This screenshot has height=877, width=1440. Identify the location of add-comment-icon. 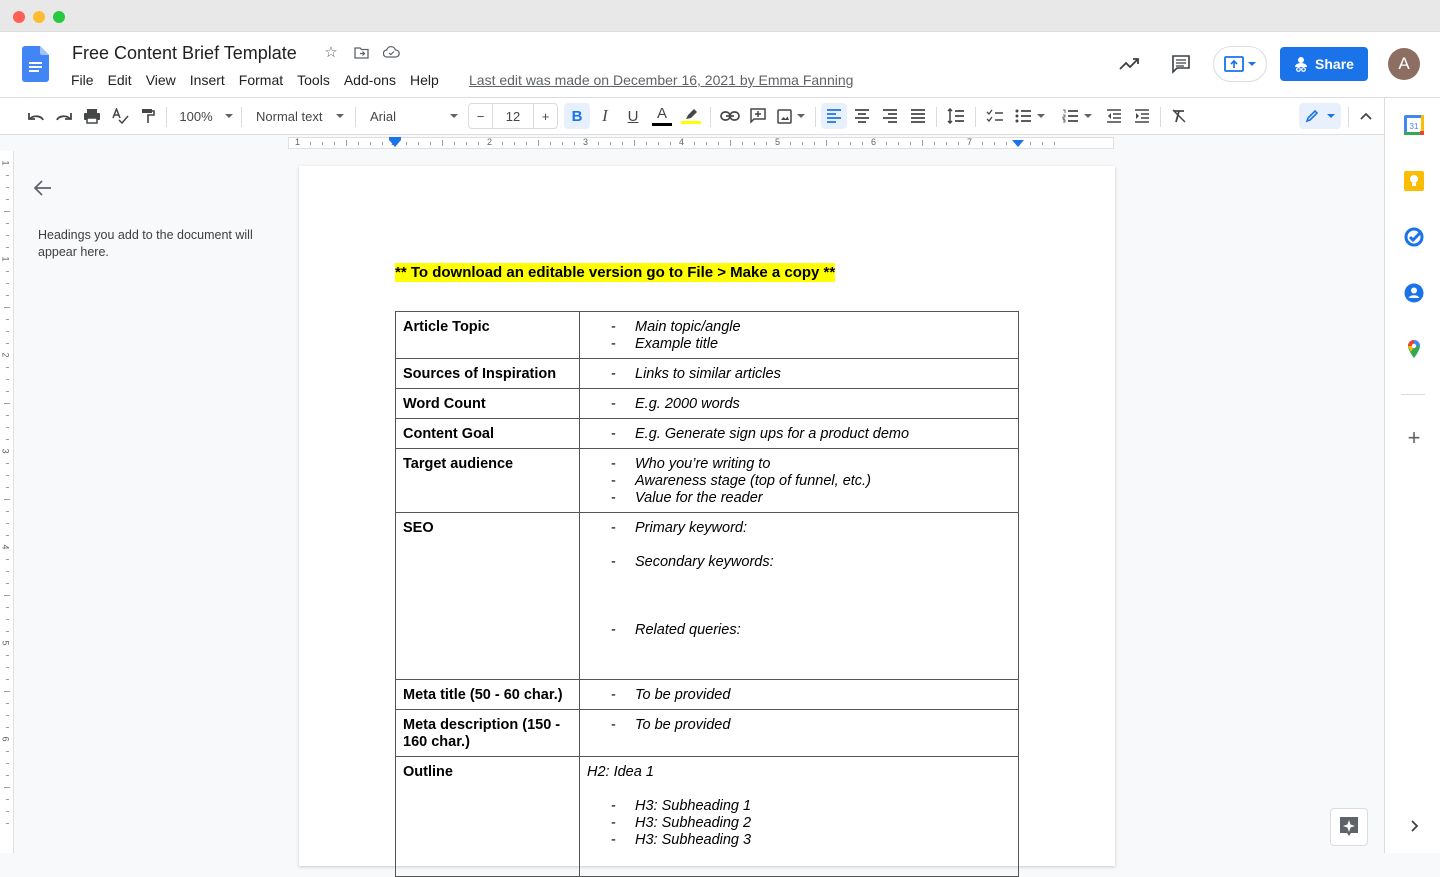
(758, 116).